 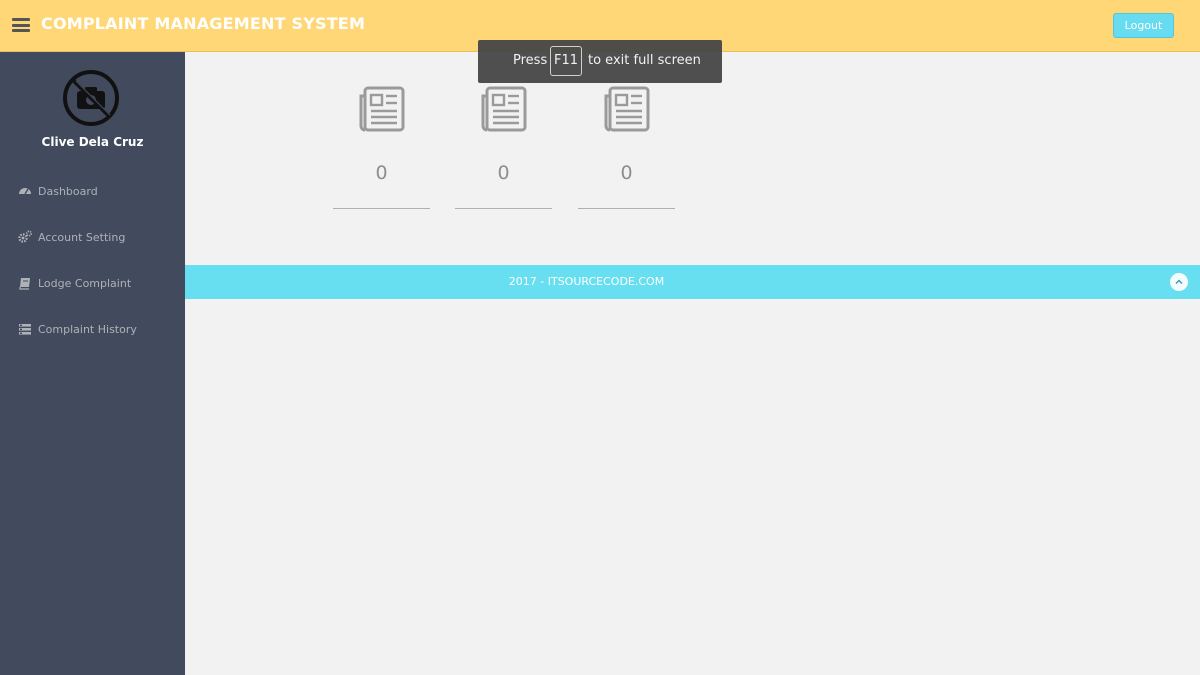 What do you see at coordinates (25, 190) in the screenshot?
I see `dashboard-icon` at bounding box center [25, 190].